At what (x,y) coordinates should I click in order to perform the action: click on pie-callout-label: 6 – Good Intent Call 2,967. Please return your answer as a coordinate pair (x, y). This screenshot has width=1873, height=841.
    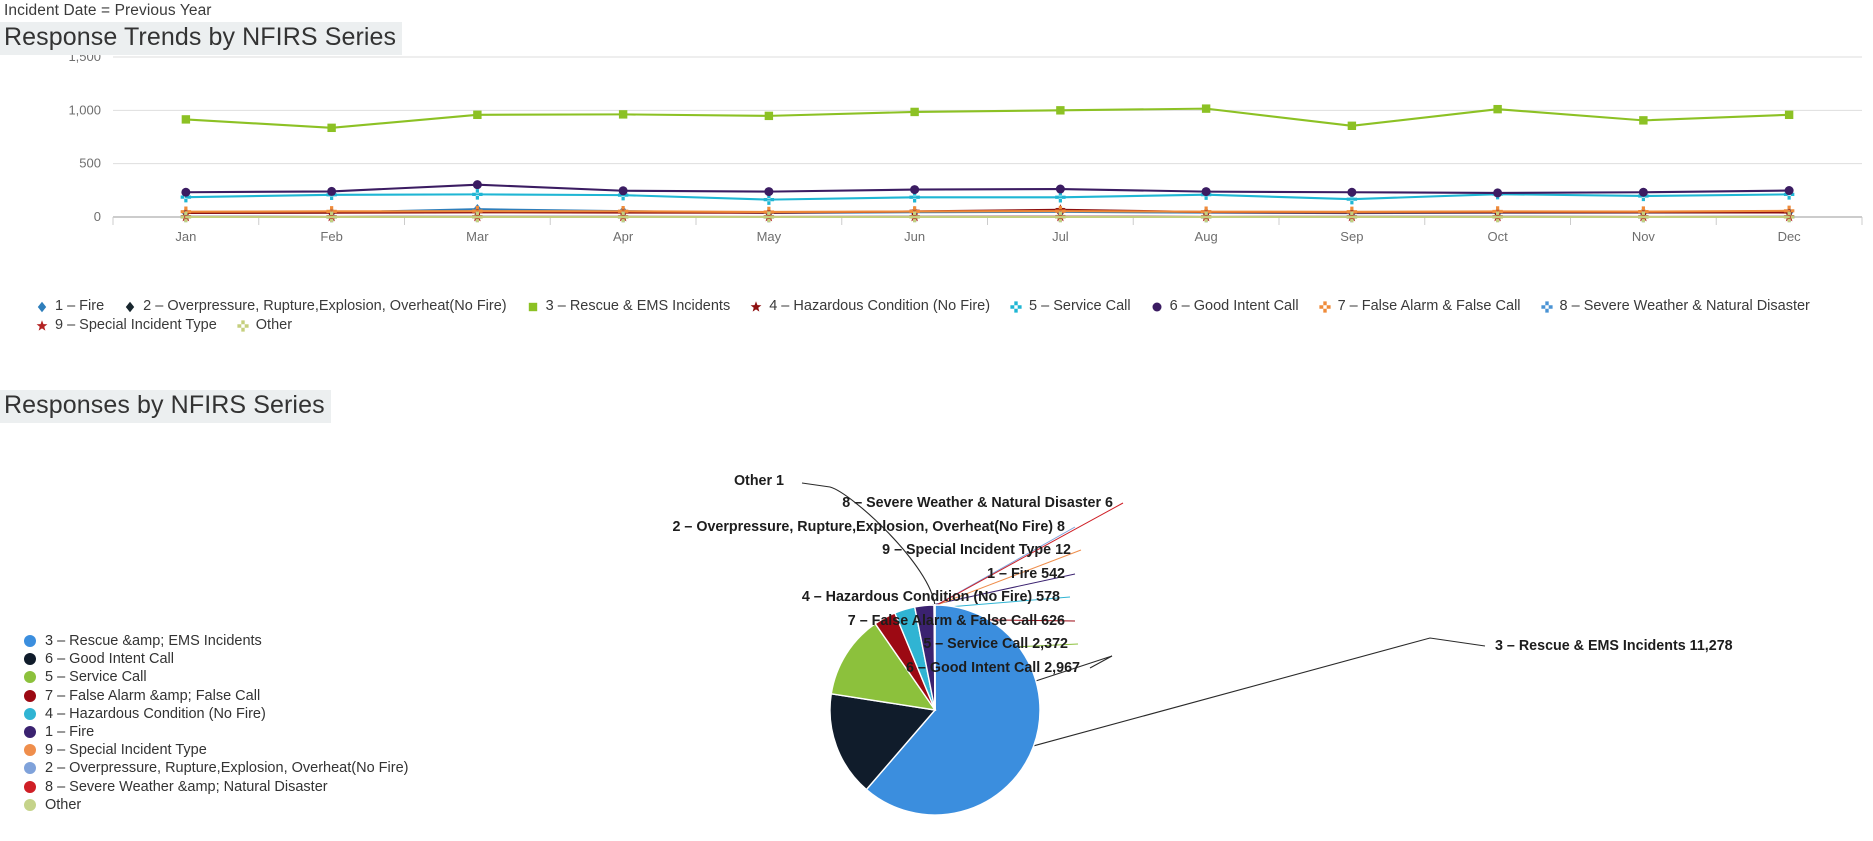
    Looking at the image, I should click on (993, 668).